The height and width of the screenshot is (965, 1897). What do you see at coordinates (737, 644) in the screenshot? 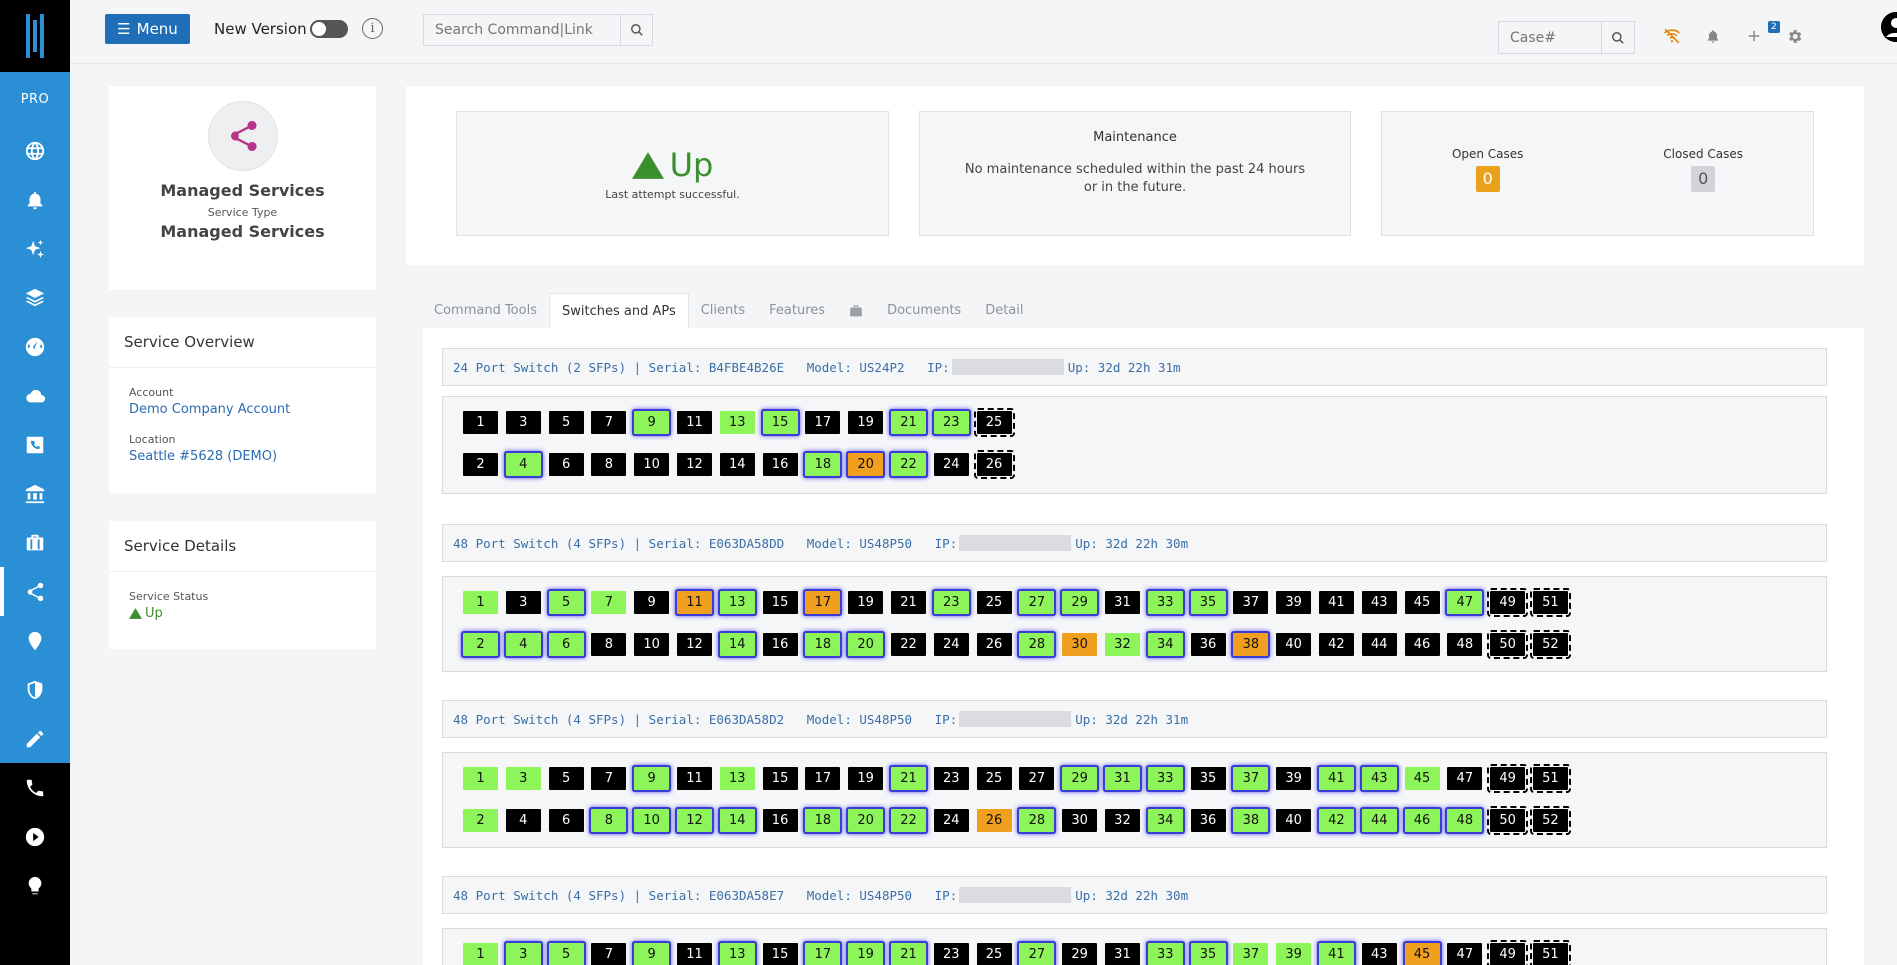
I see `port-14: 14` at bounding box center [737, 644].